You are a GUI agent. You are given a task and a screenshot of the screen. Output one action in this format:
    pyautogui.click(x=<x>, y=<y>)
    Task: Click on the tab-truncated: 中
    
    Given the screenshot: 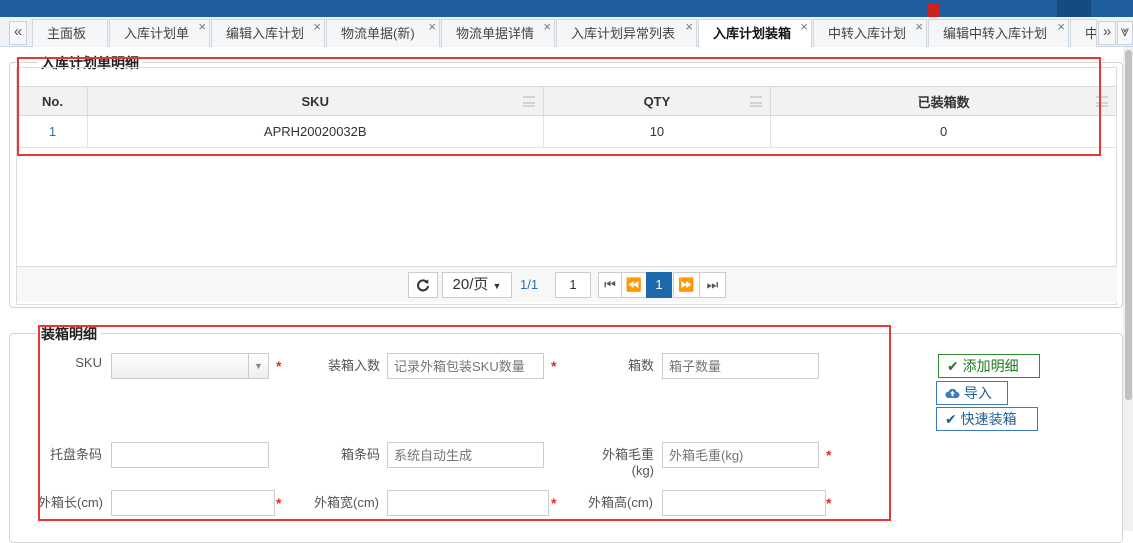 What is the action you would take?
    pyautogui.click(x=1083, y=33)
    